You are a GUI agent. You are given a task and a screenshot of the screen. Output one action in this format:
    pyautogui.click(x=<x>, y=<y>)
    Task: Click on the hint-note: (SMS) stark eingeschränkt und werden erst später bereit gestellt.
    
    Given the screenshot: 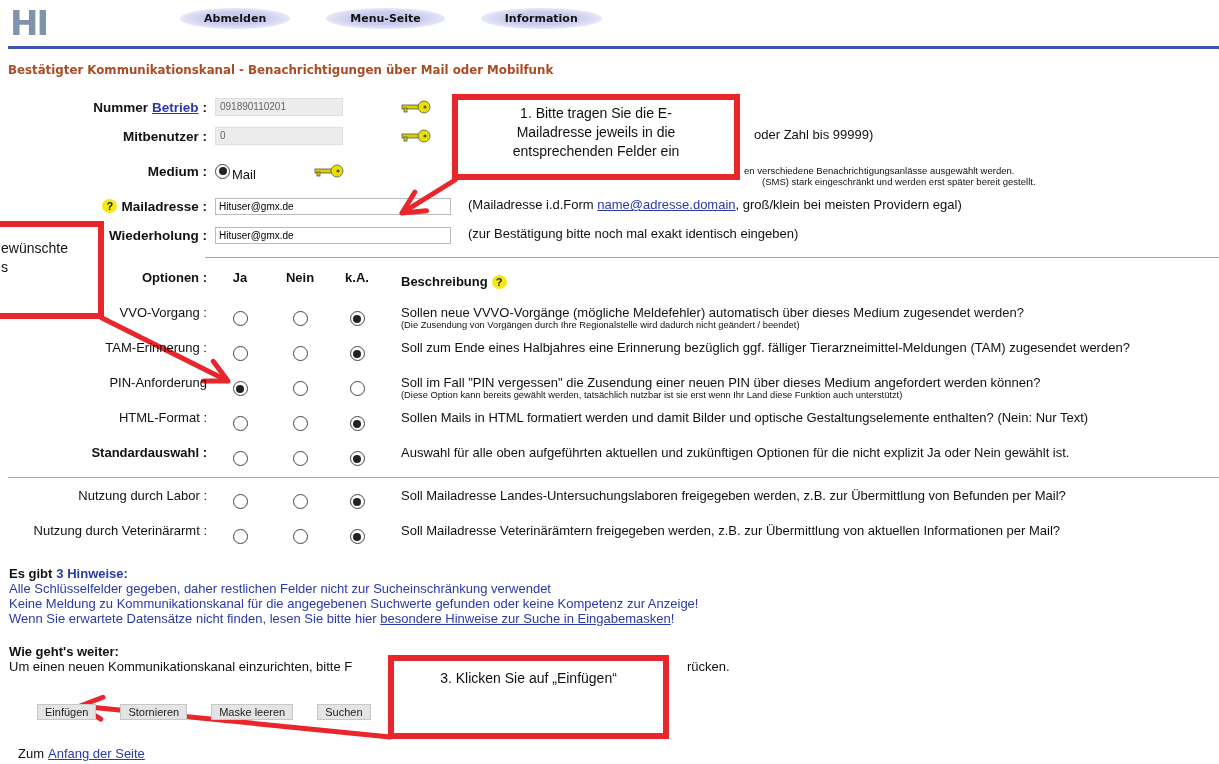 What is the action you would take?
    pyautogui.click(x=899, y=181)
    